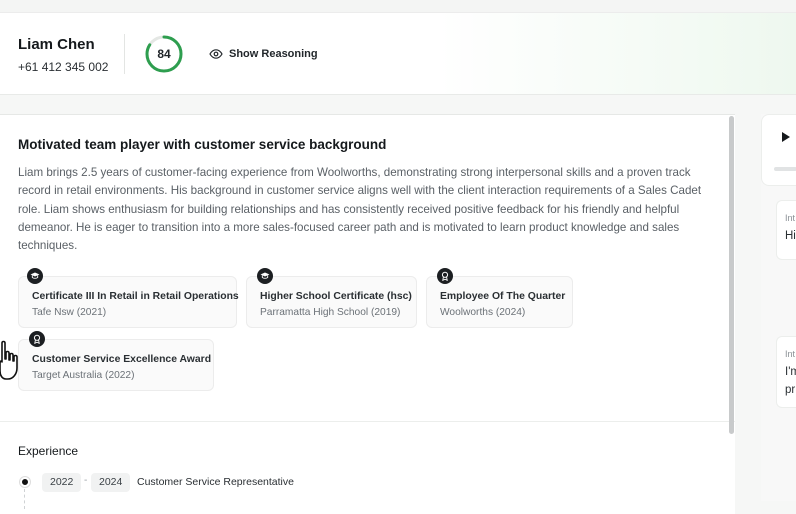  I want to click on badge-title: Higher School Certificate (hsc), so click(336, 296).